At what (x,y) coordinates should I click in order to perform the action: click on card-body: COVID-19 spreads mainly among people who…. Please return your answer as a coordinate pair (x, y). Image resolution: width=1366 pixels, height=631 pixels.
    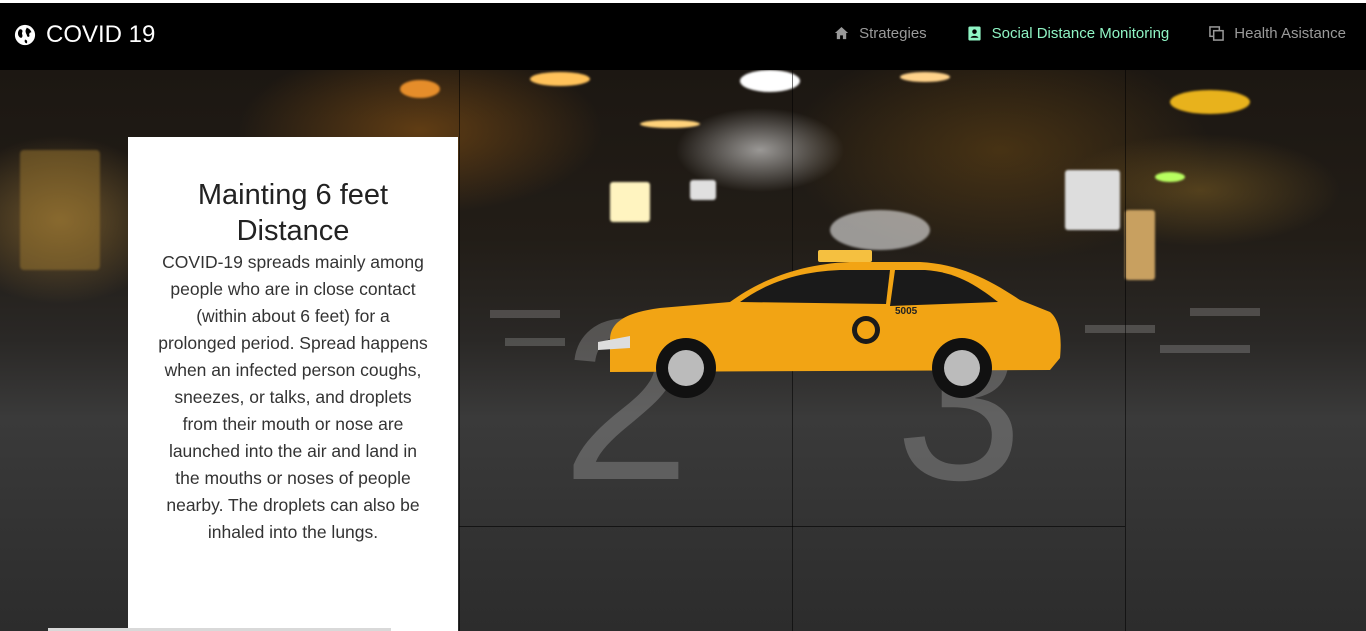
    Looking at the image, I should click on (293, 397).